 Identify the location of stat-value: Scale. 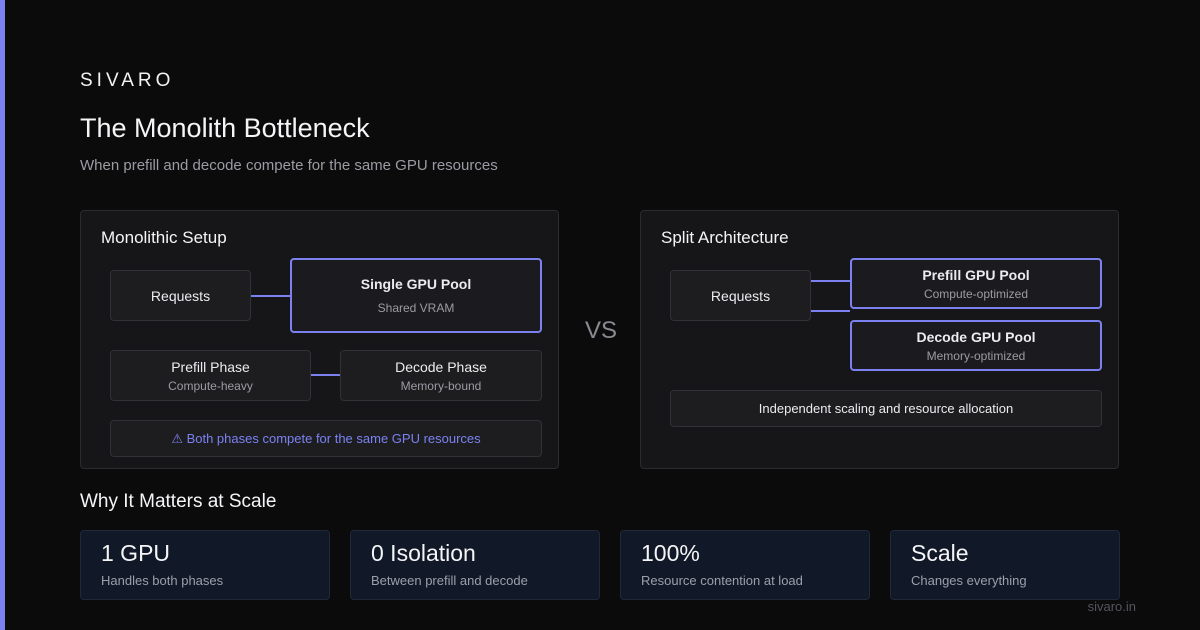
(940, 553).